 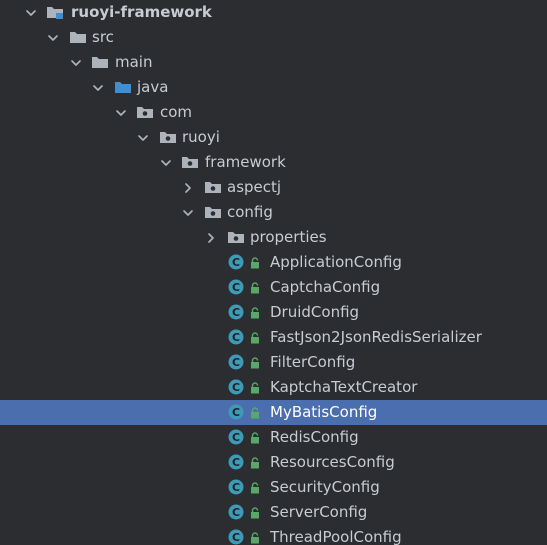 I want to click on tree-row-class: C ThreadPoolConfig, so click(x=273, y=535).